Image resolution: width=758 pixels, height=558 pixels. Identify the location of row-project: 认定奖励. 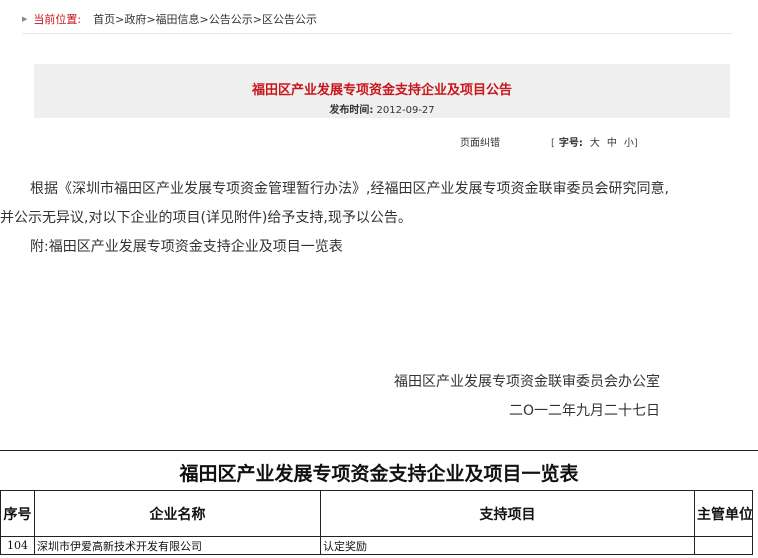
(507, 545).